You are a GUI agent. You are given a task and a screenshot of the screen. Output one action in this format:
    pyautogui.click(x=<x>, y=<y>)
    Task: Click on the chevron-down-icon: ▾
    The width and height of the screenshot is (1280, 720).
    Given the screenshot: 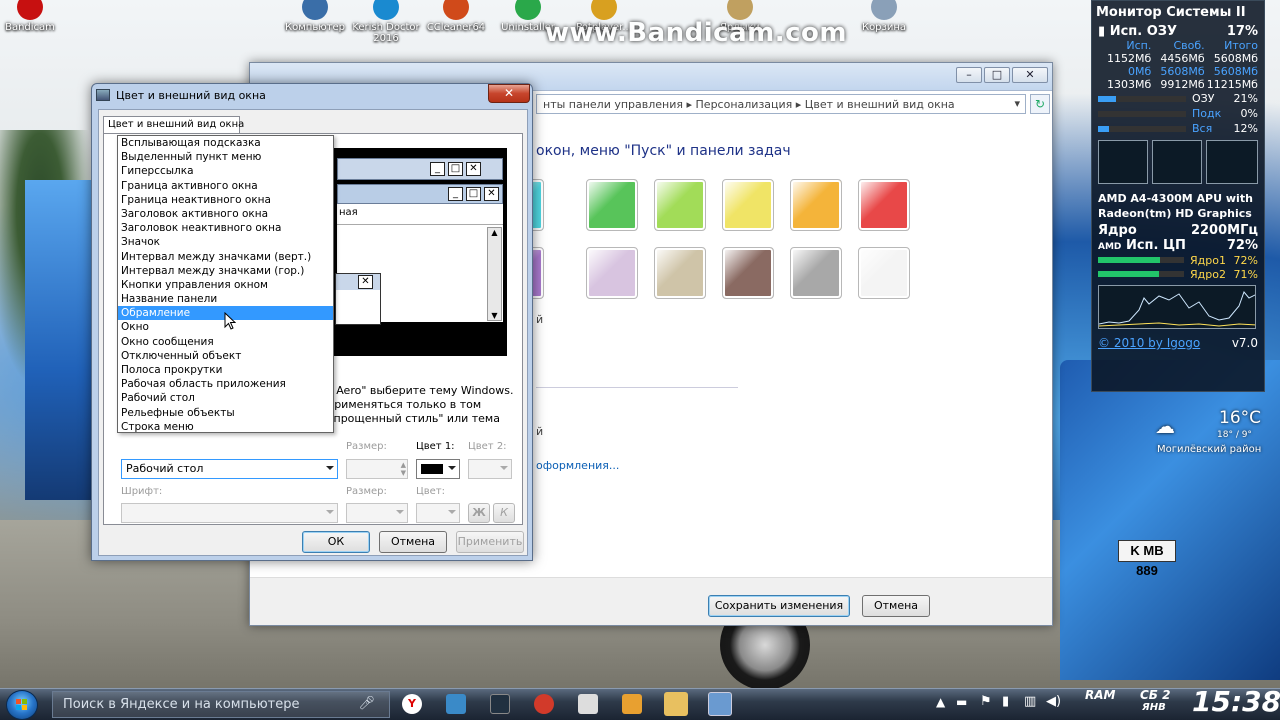 What is the action you would take?
    pyautogui.click(x=1017, y=103)
    